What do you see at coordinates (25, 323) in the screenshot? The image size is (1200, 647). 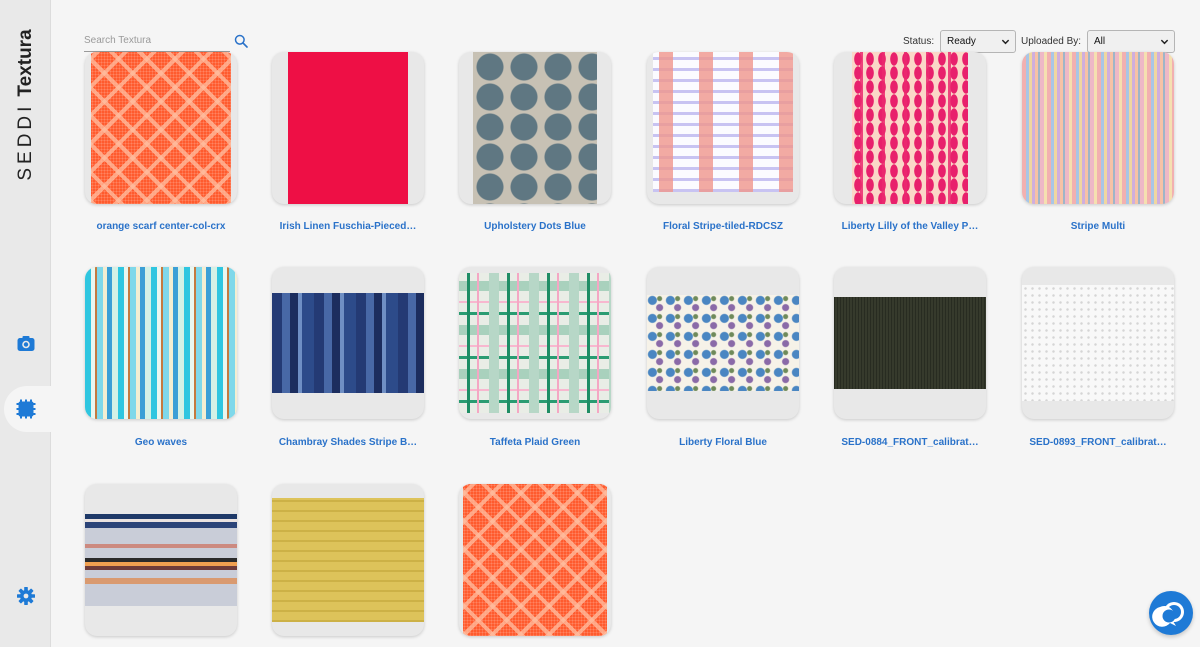 I see `sidebar: SEDDI Textura` at bounding box center [25, 323].